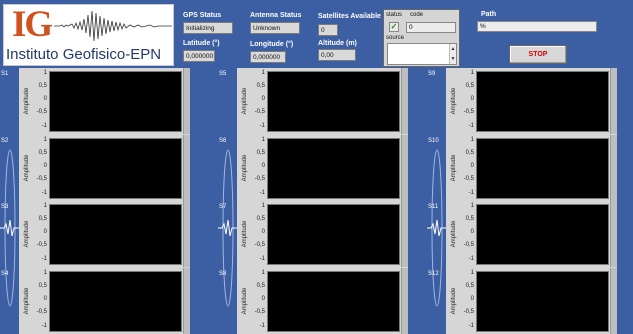 The width and height of the screenshot is (633, 334). What do you see at coordinates (337, 55) in the screenshot?
I see `altitude-indicator: 0,00` at bounding box center [337, 55].